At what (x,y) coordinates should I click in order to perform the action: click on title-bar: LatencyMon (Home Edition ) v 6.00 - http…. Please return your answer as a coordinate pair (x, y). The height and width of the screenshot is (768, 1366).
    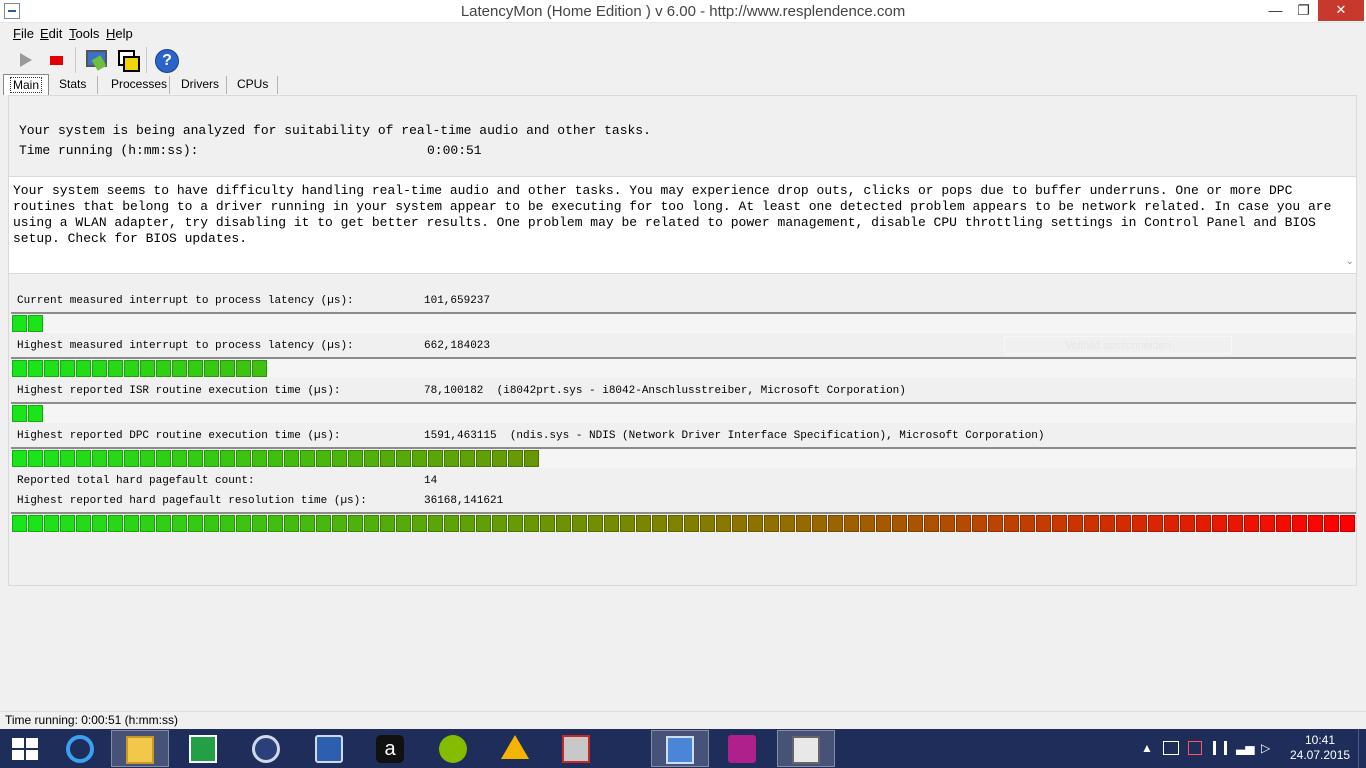
    Looking at the image, I should click on (683, 11).